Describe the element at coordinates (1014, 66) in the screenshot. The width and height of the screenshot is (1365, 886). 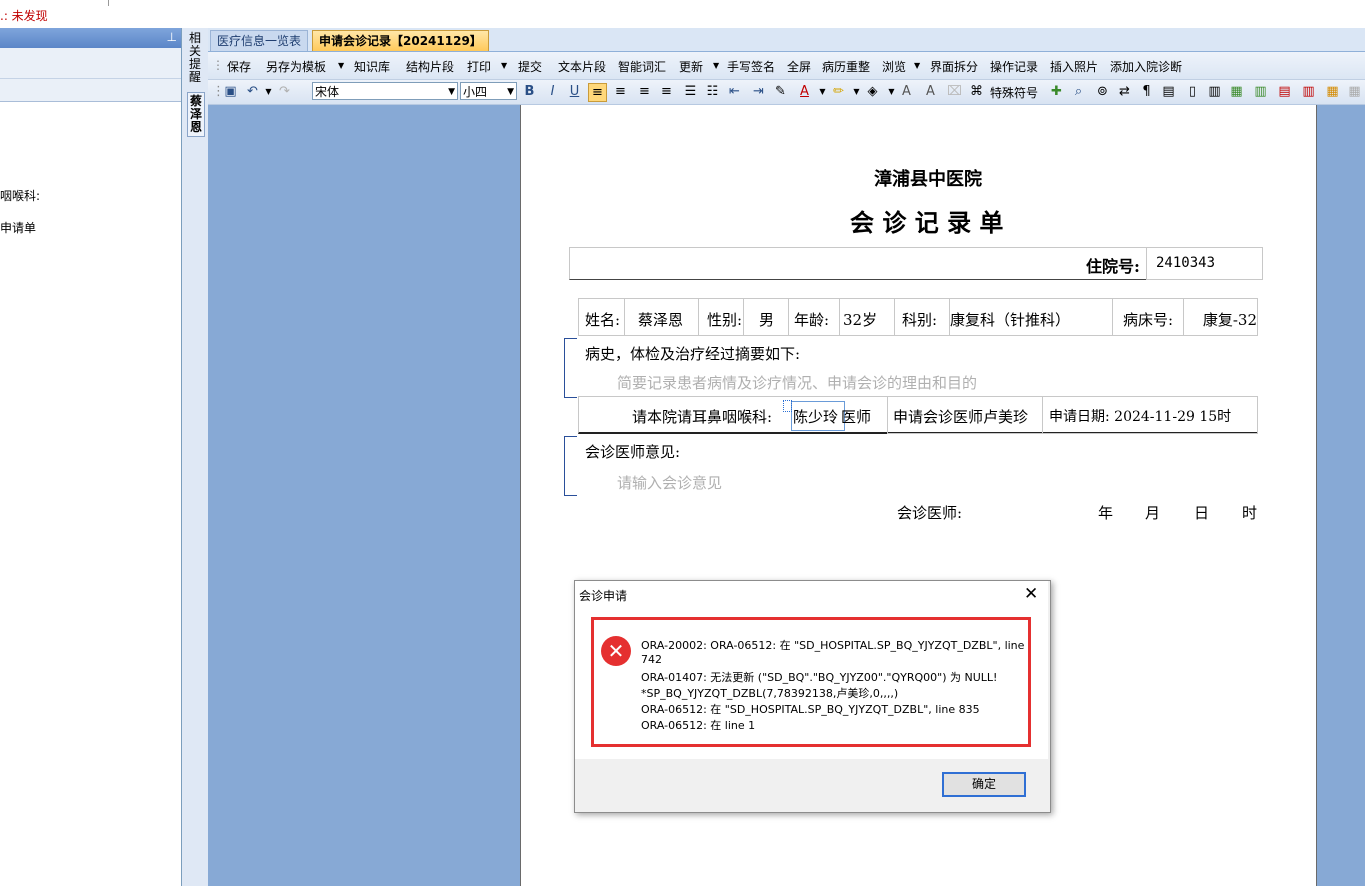
I see `operation-log-button: 操作记录` at that location.